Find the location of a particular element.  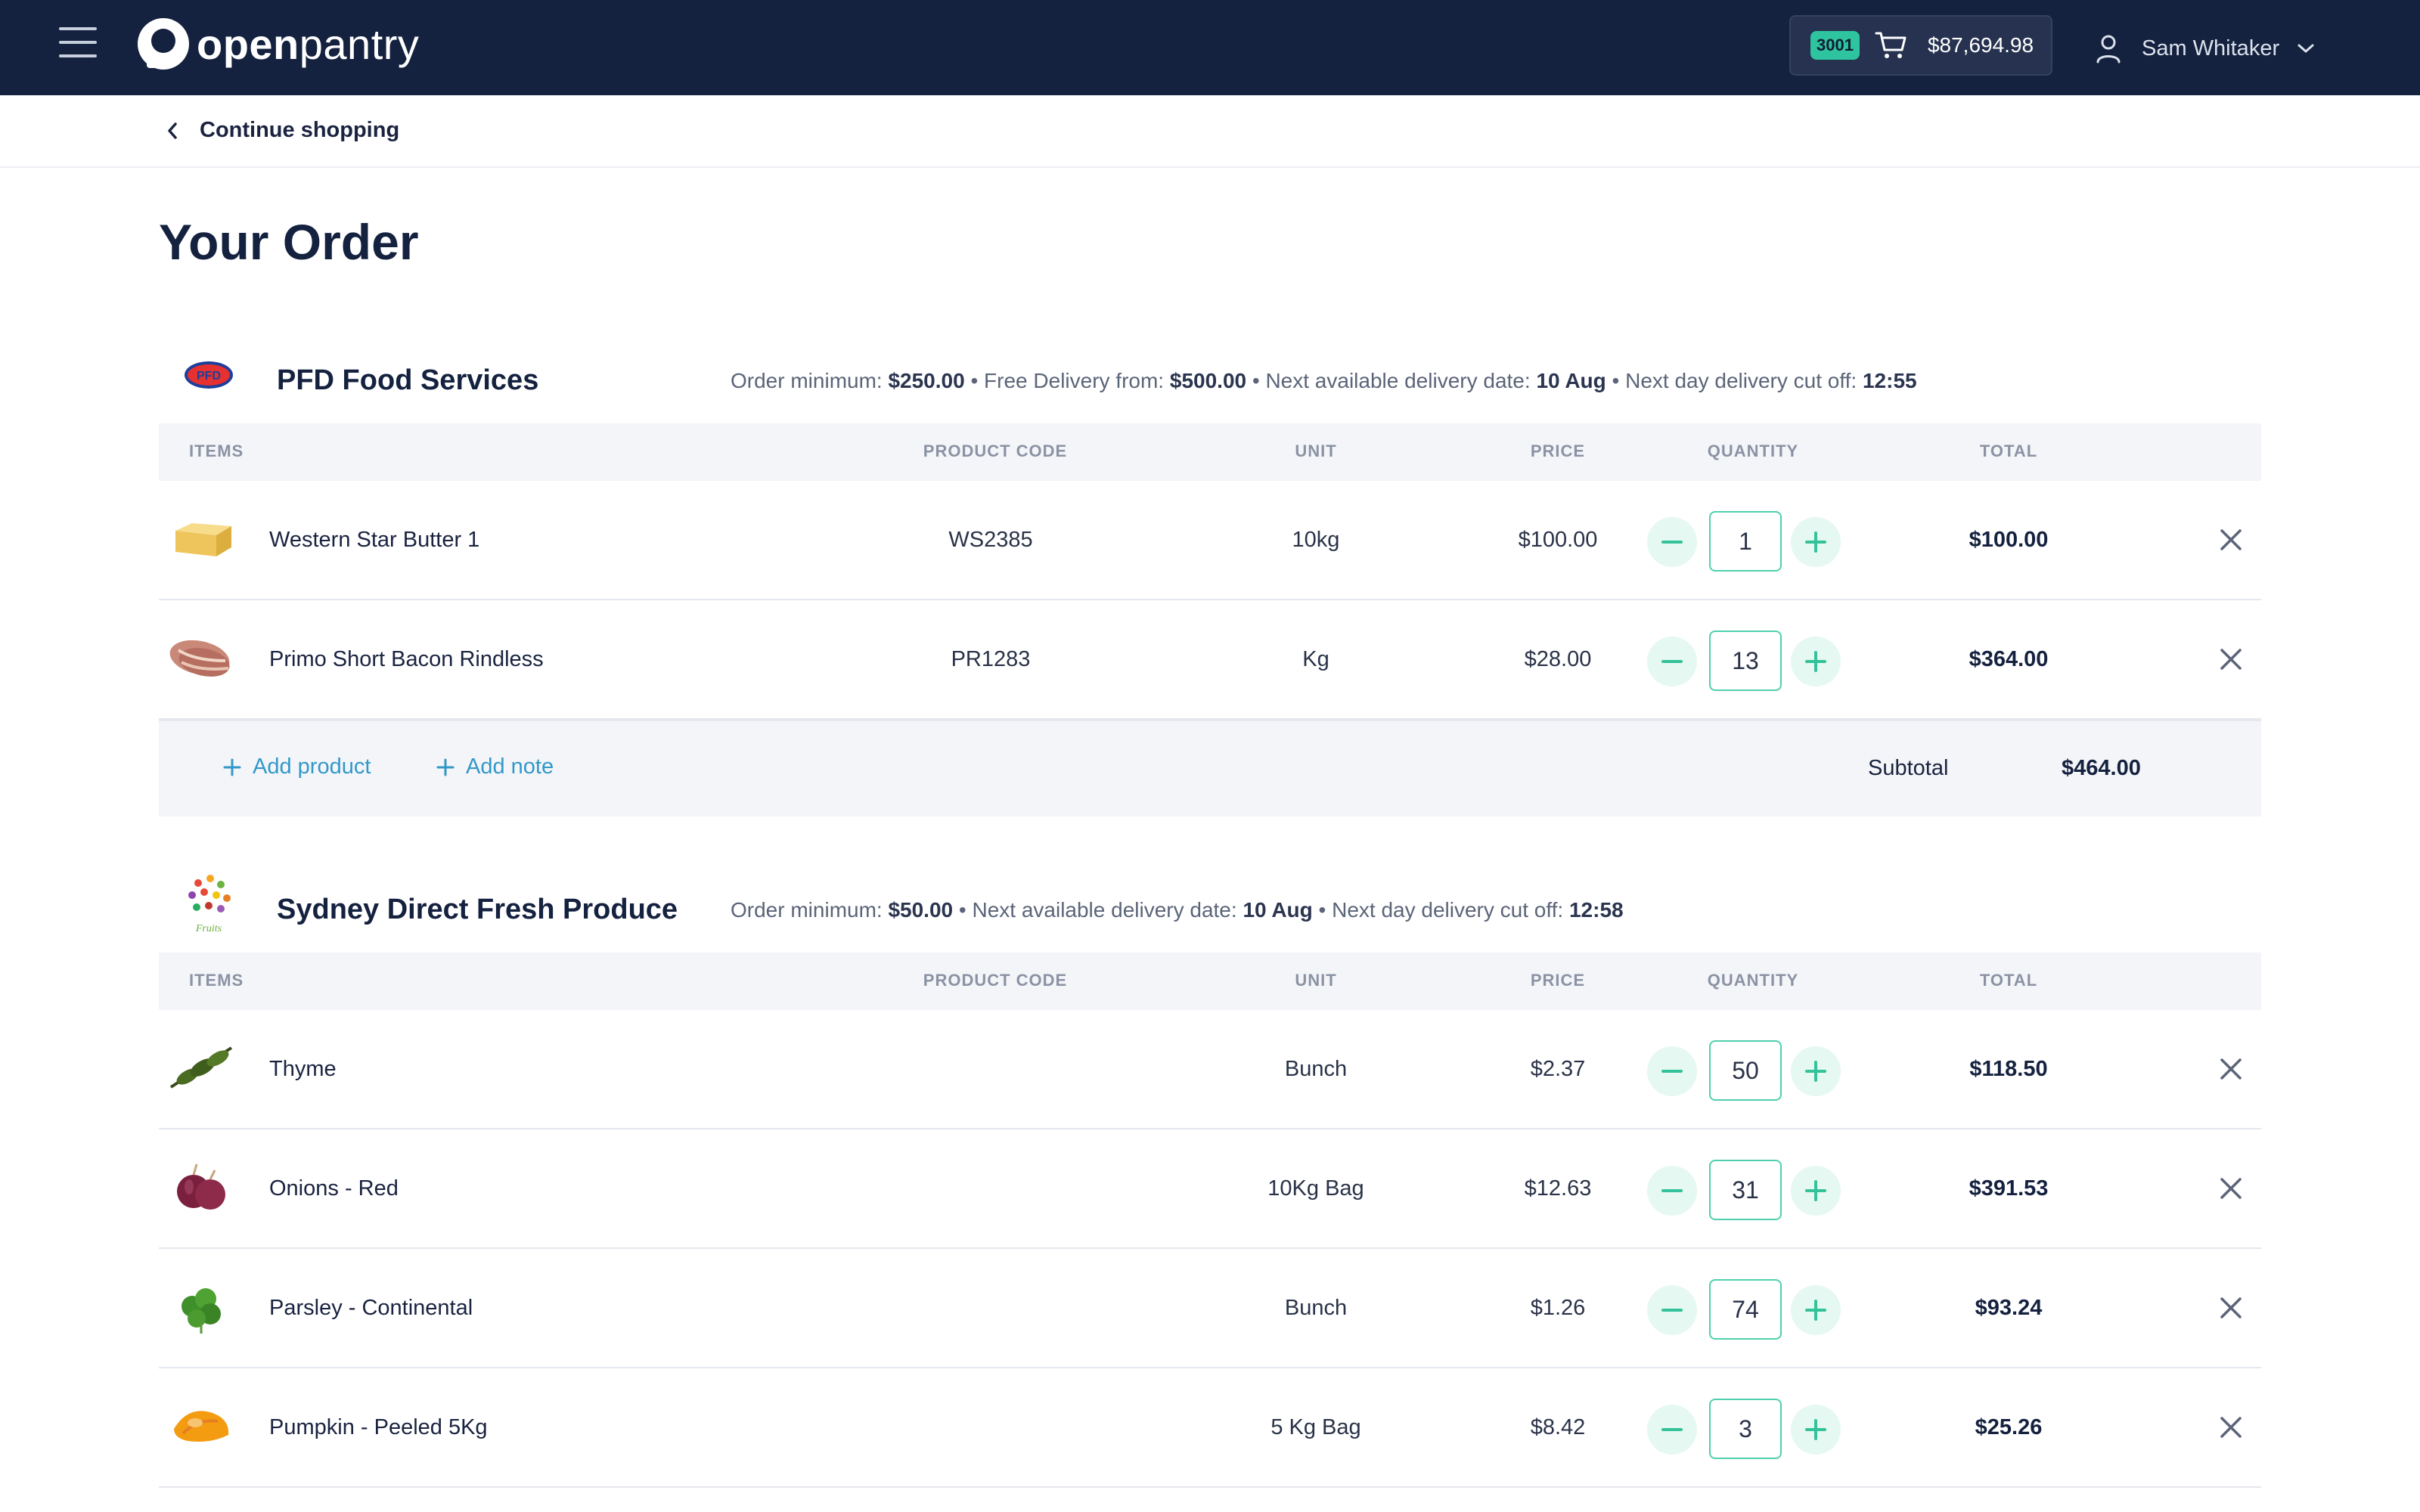

product-name: Onions - Red is located at coordinates (334, 1188).